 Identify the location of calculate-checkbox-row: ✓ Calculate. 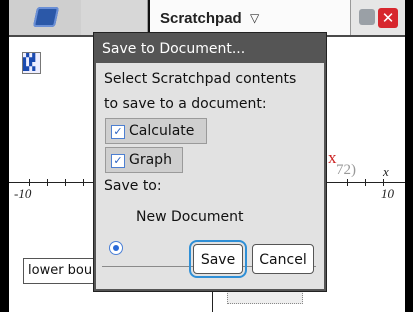
(156, 131).